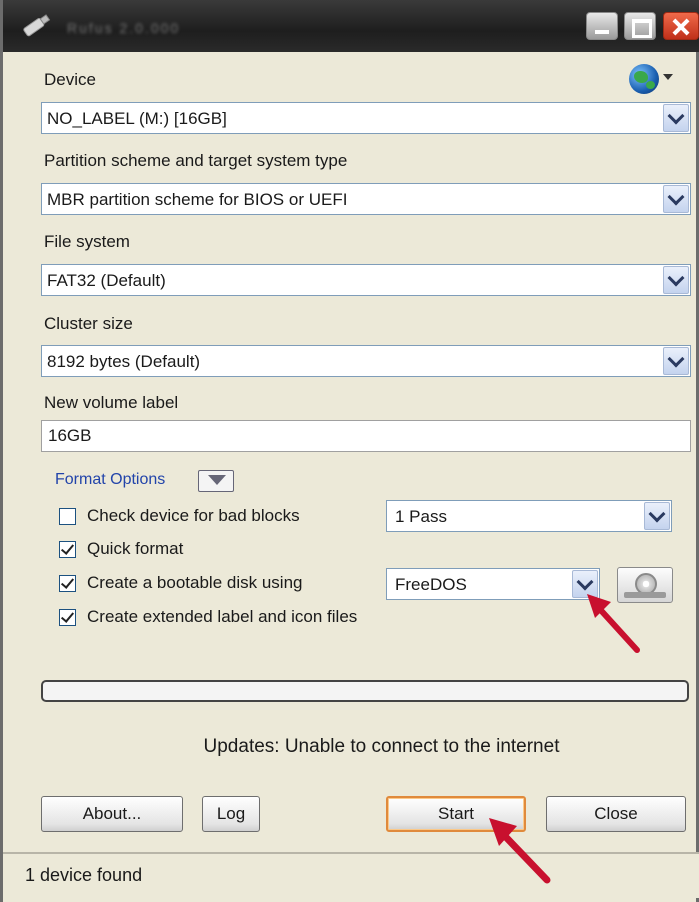 The image size is (699, 902). Describe the element at coordinates (196, 160) in the screenshot. I see `partition-label: Partition scheme and target system type` at that location.